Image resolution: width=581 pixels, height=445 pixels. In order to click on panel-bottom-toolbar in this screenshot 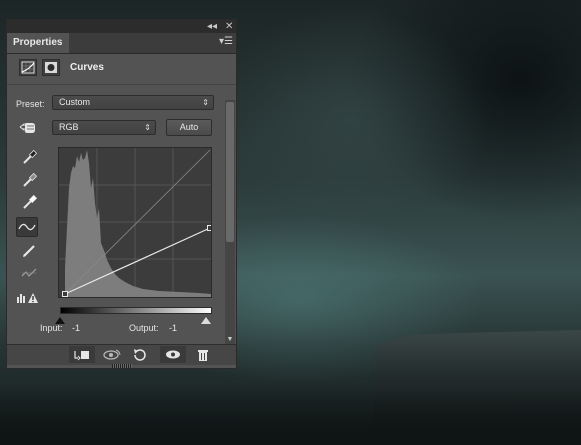, I will do `click(121, 354)`.